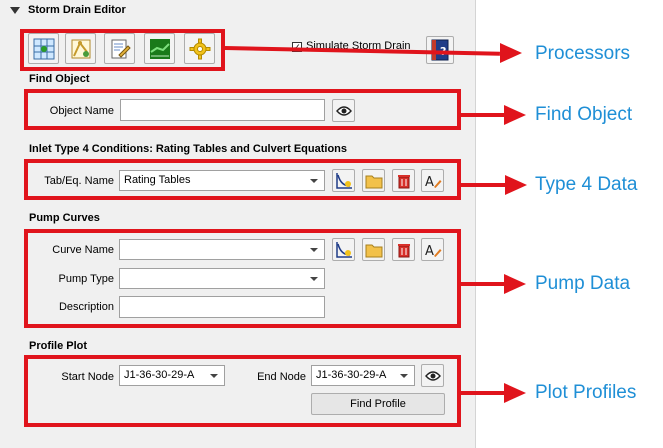 This screenshot has width=663, height=448. What do you see at coordinates (483, 393) in the screenshot?
I see `profile-arrow-line` at bounding box center [483, 393].